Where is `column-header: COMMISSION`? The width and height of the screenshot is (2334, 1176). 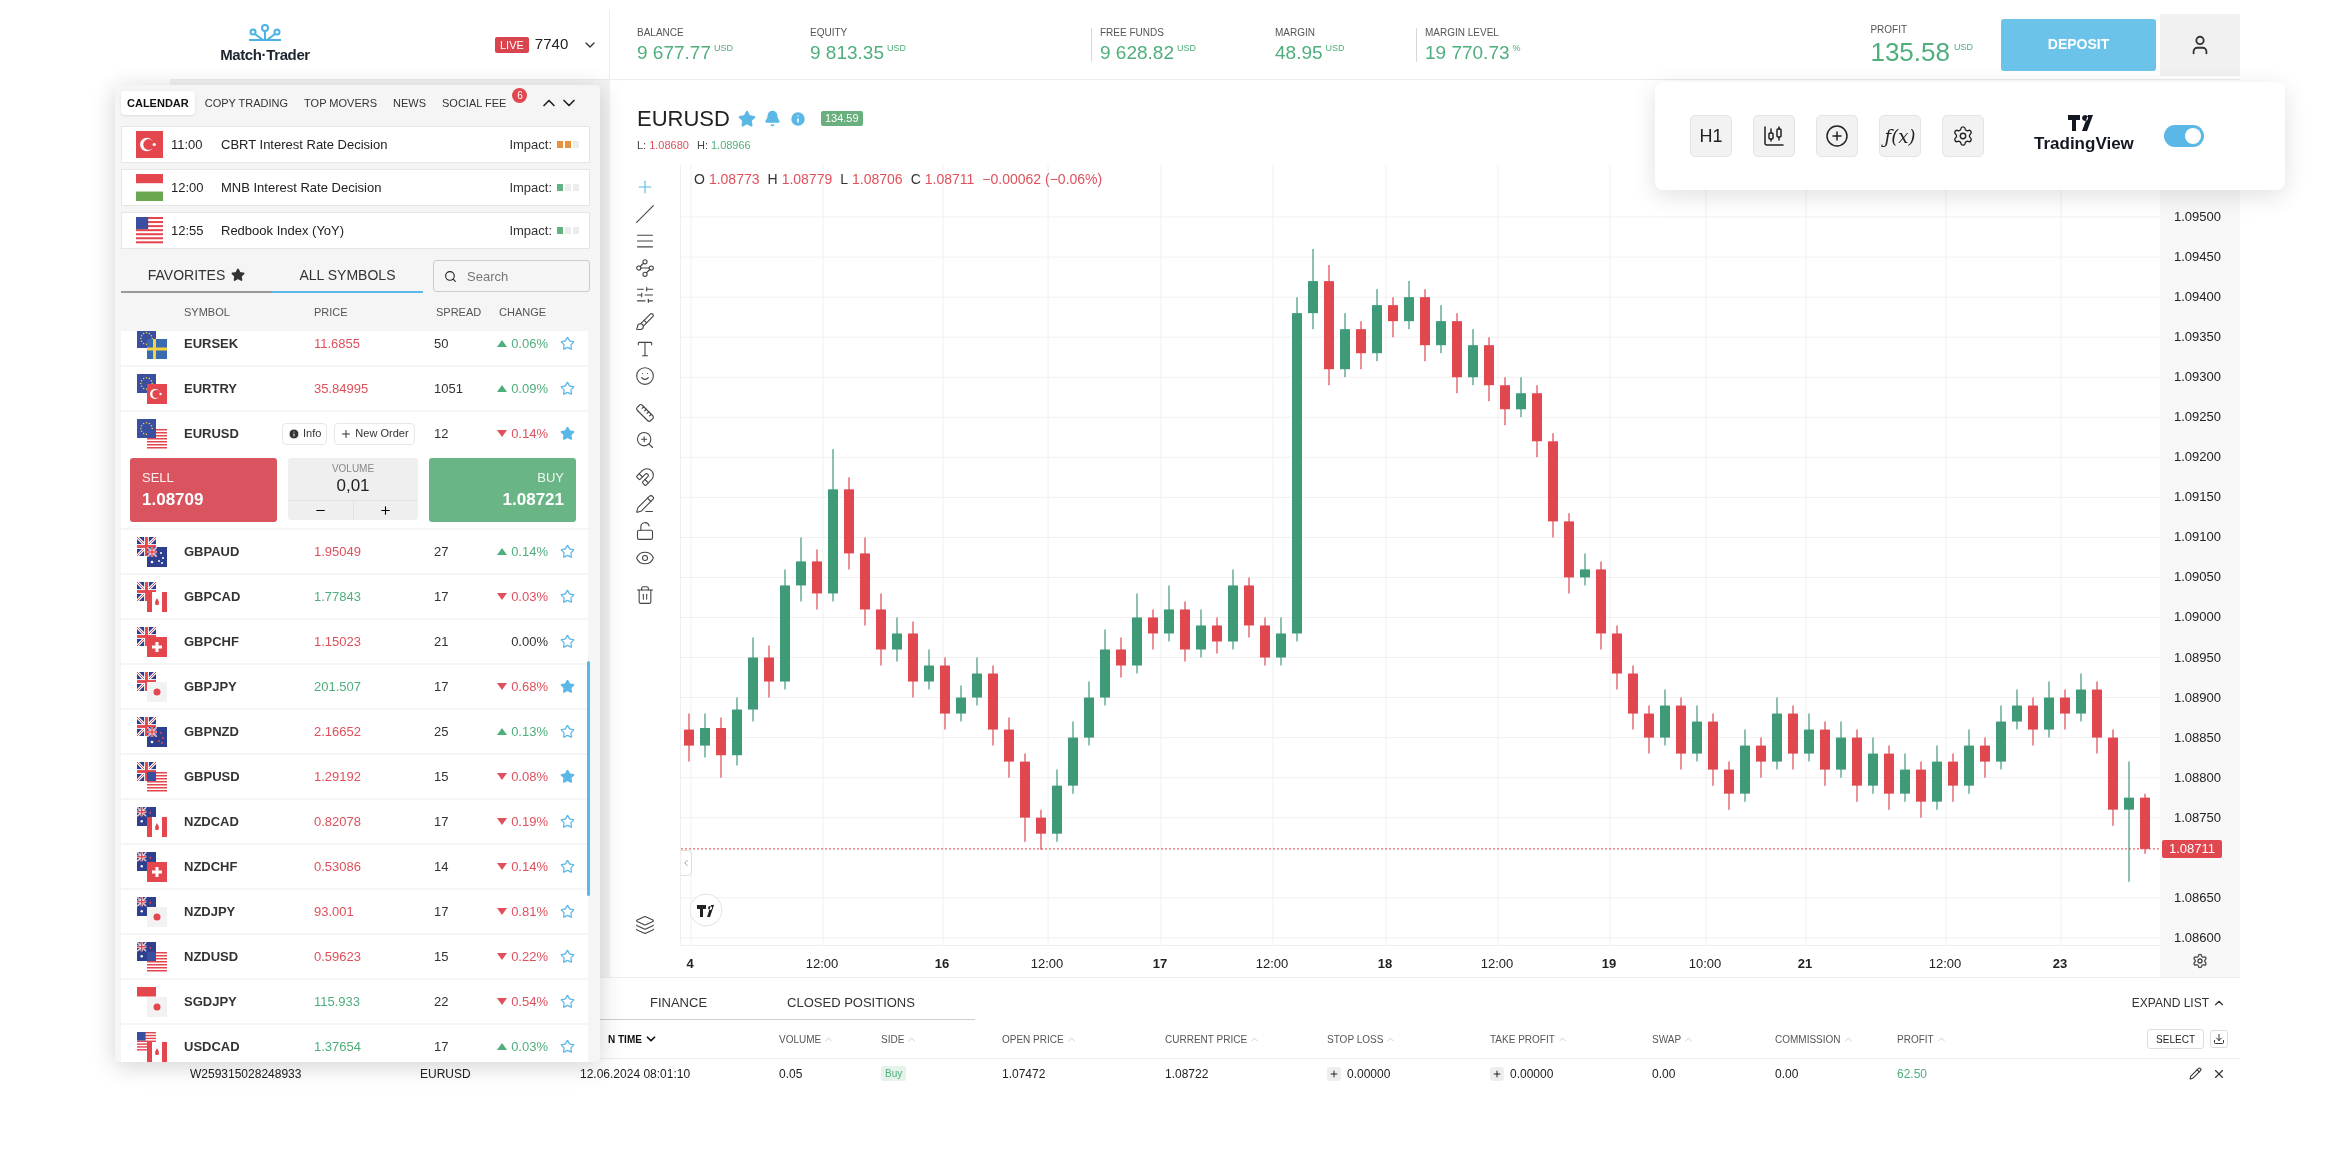
column-header: COMMISSION is located at coordinates (1808, 1039).